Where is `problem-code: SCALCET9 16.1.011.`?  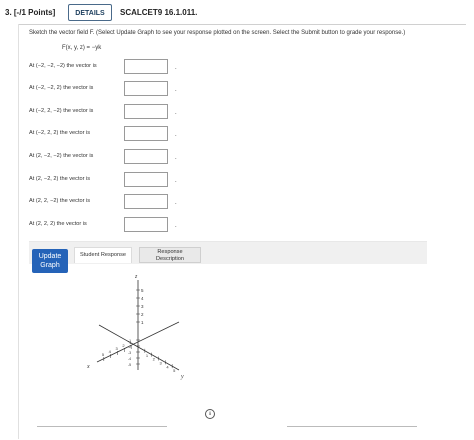 problem-code: SCALCET9 16.1.011. is located at coordinates (159, 12).